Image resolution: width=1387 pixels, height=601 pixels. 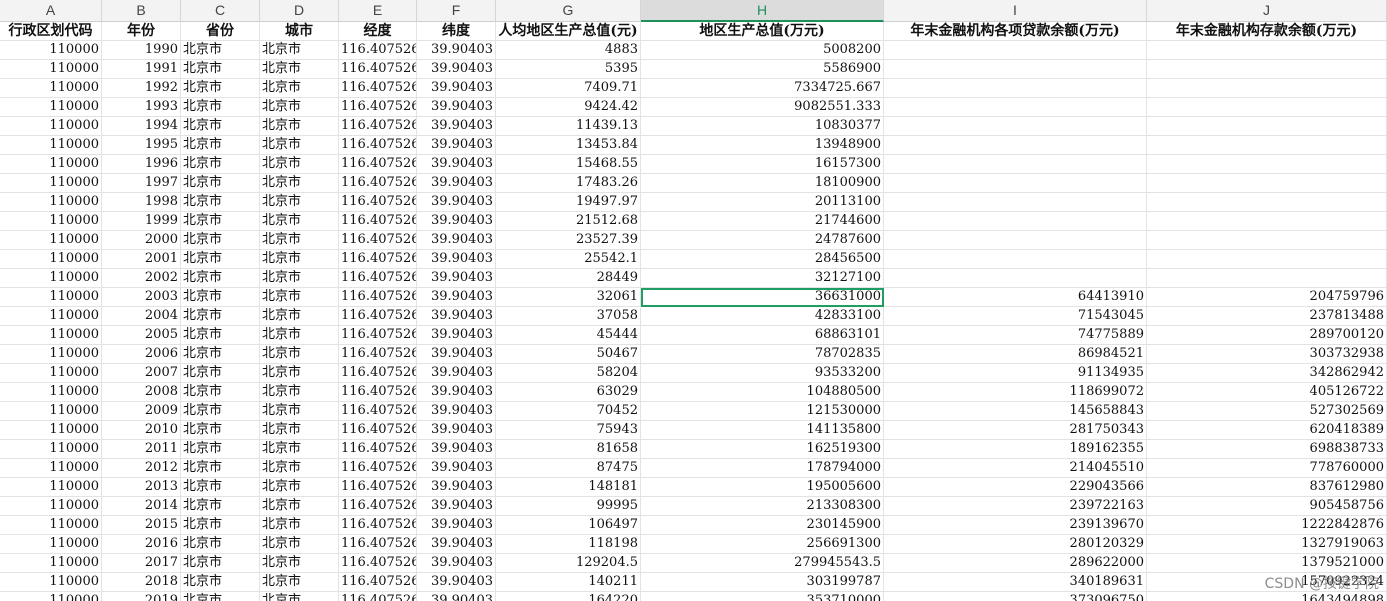 I want to click on table-cell: 1994, so click(x=141, y=126).